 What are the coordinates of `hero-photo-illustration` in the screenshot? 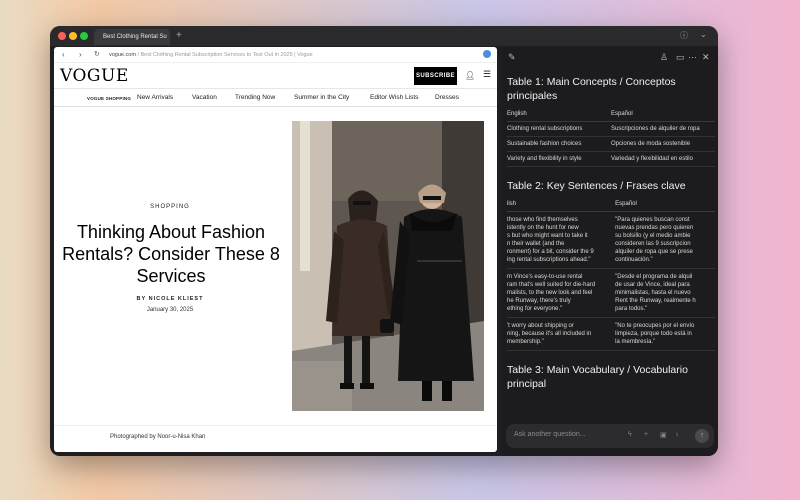 It's located at (388, 266).